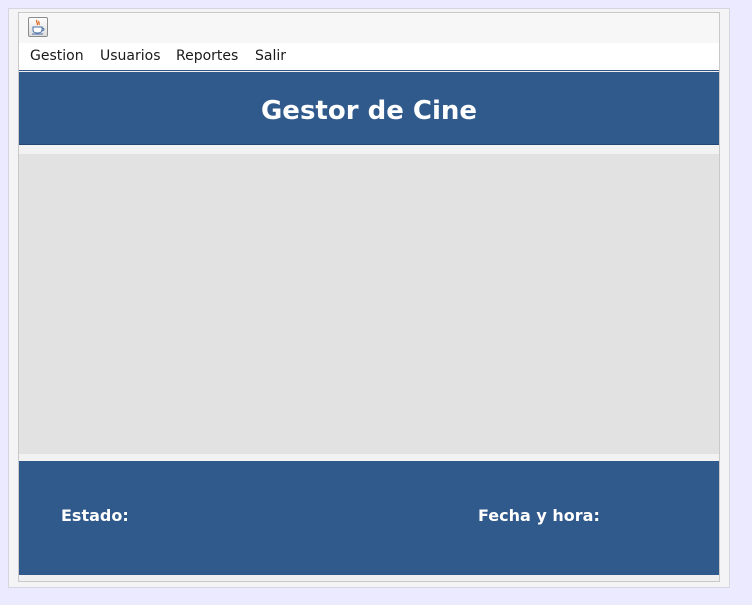 This screenshot has height=605, width=752. I want to click on window-bottom-edge, so click(369, 578).